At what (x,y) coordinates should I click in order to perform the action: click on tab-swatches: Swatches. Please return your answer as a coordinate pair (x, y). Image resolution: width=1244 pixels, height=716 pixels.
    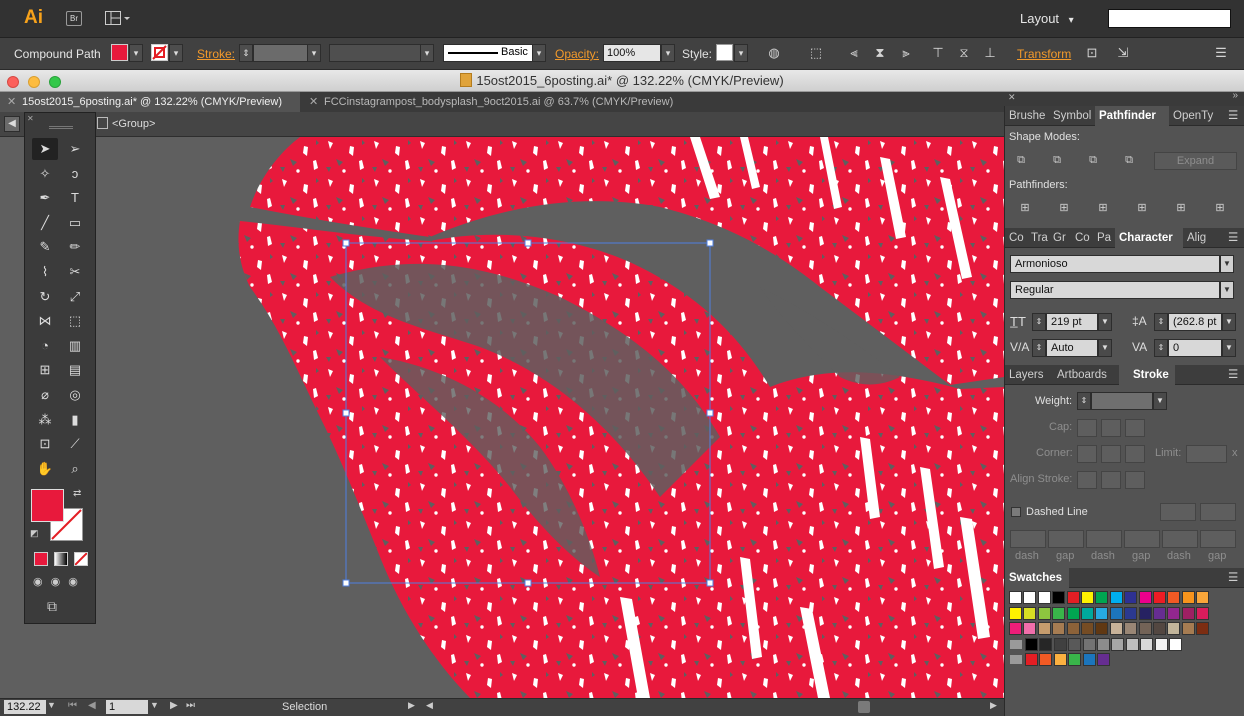
    Looking at the image, I should click on (1037, 578).